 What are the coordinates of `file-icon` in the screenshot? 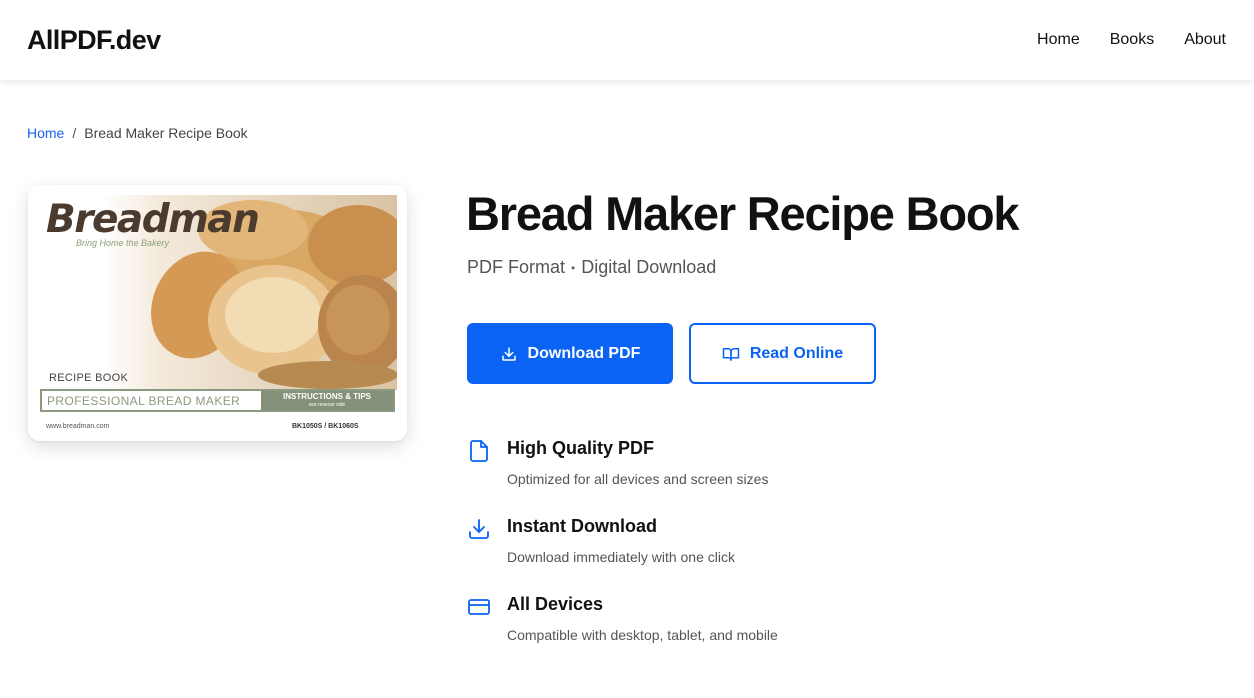 It's located at (479, 451).